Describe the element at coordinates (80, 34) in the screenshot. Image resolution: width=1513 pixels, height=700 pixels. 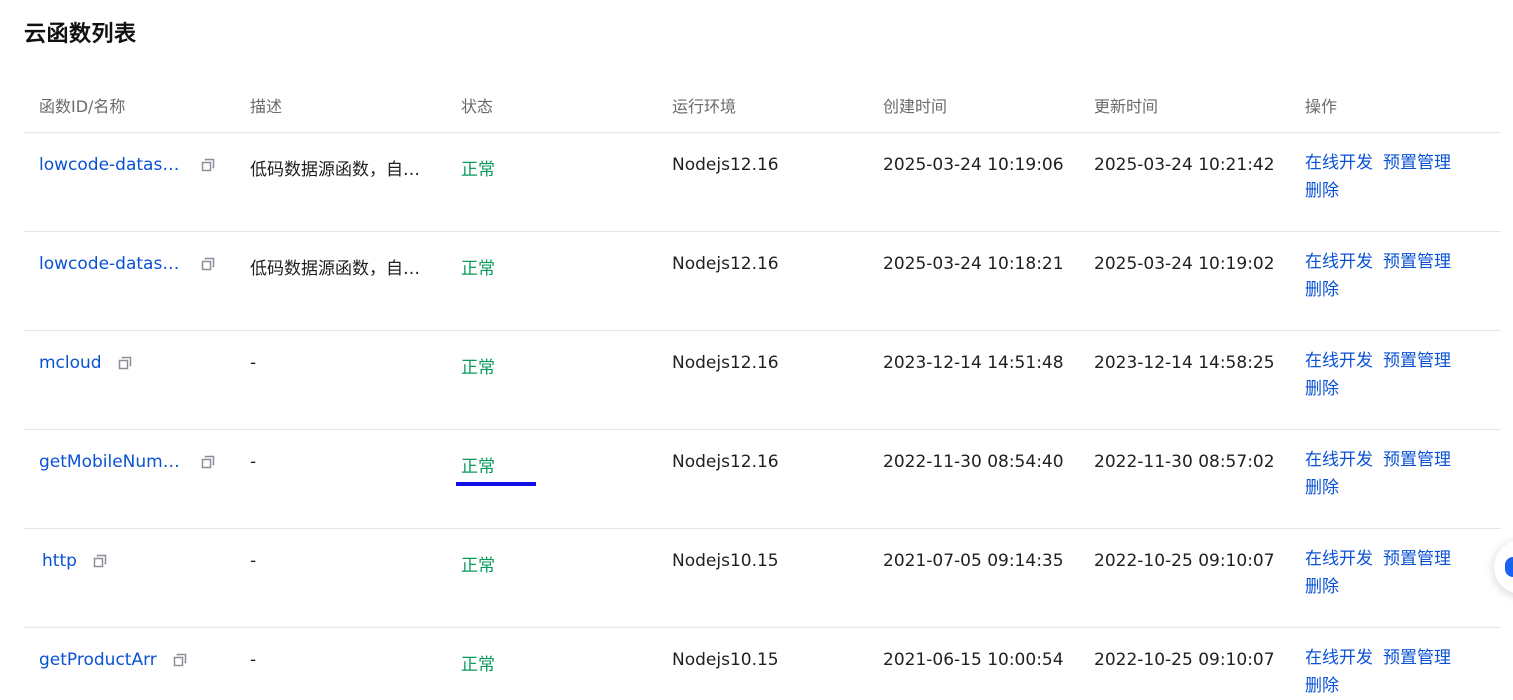
I see `page-title: 云函数列表` at that location.